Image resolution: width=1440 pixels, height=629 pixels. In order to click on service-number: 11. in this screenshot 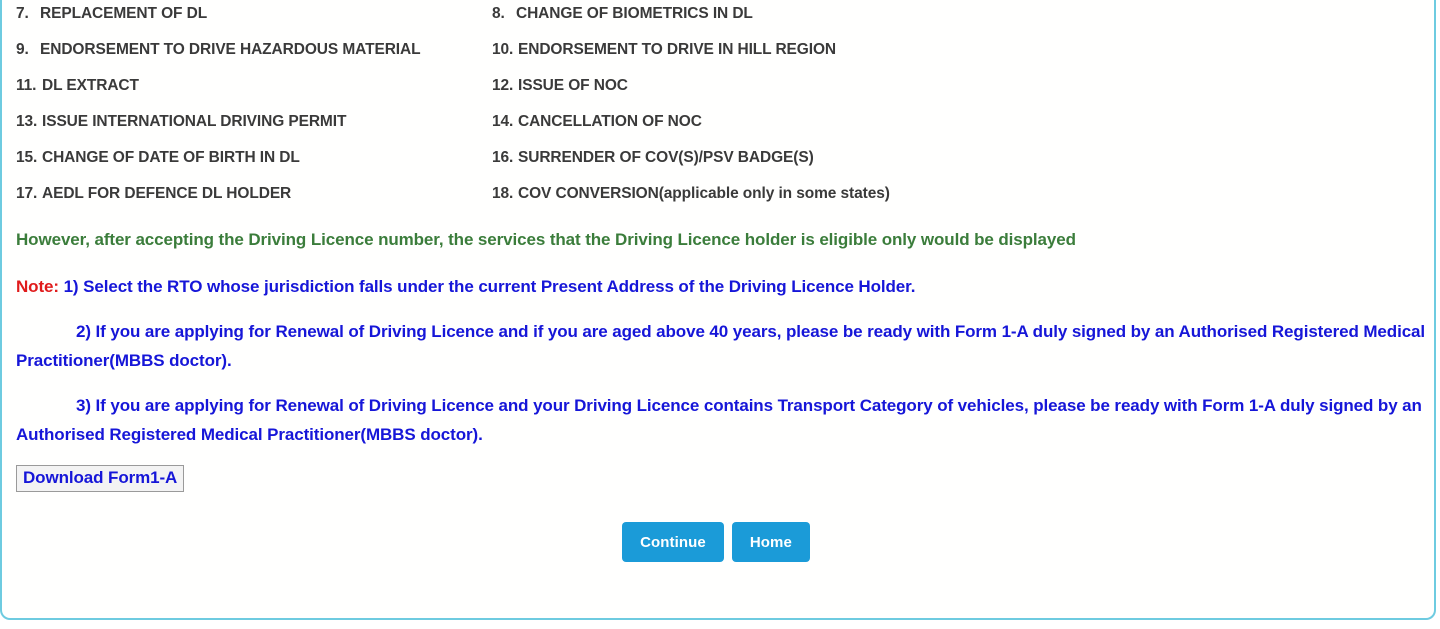, I will do `click(26, 85)`.